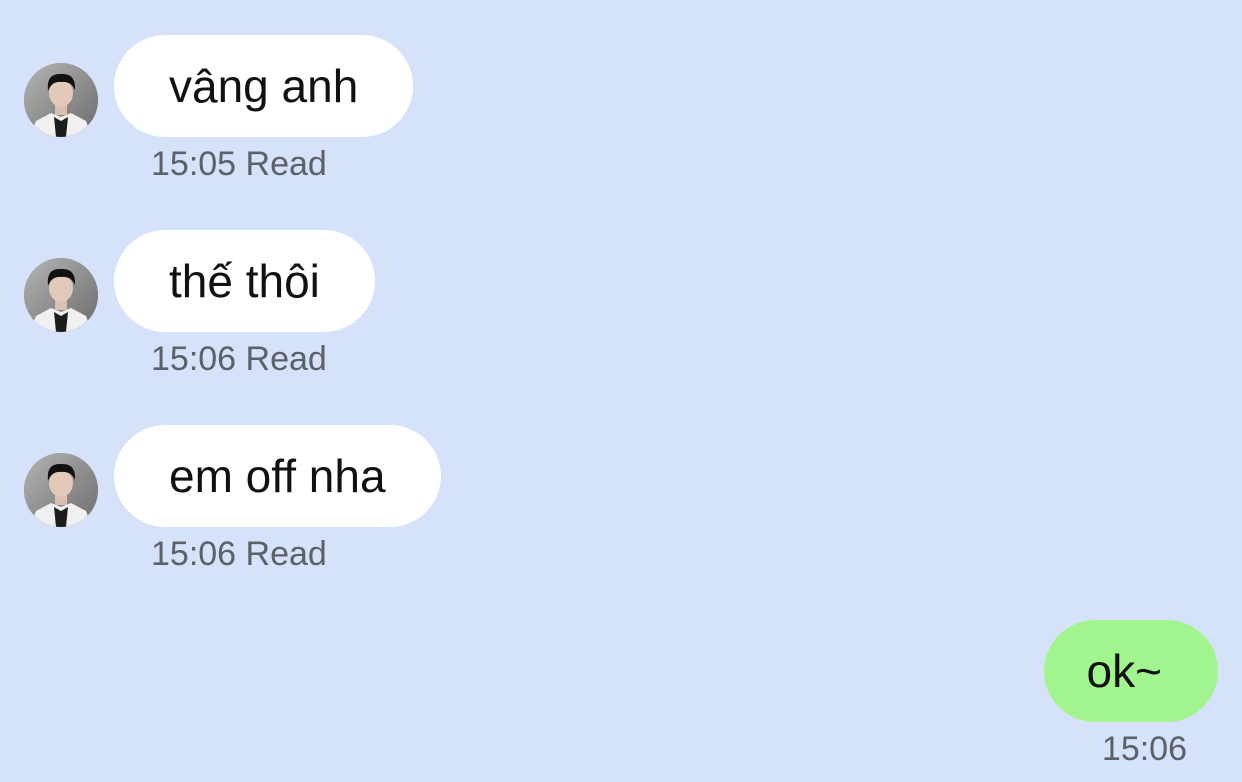 This screenshot has width=1242, height=782. I want to click on incoming-message: thế thôi 15:06 Read, so click(350, 310).